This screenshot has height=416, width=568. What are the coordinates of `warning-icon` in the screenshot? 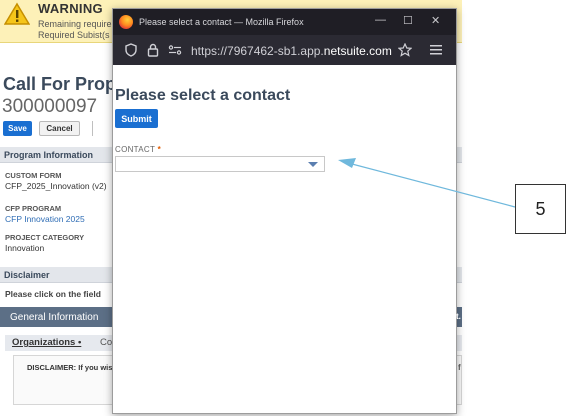 It's located at (17, 13).